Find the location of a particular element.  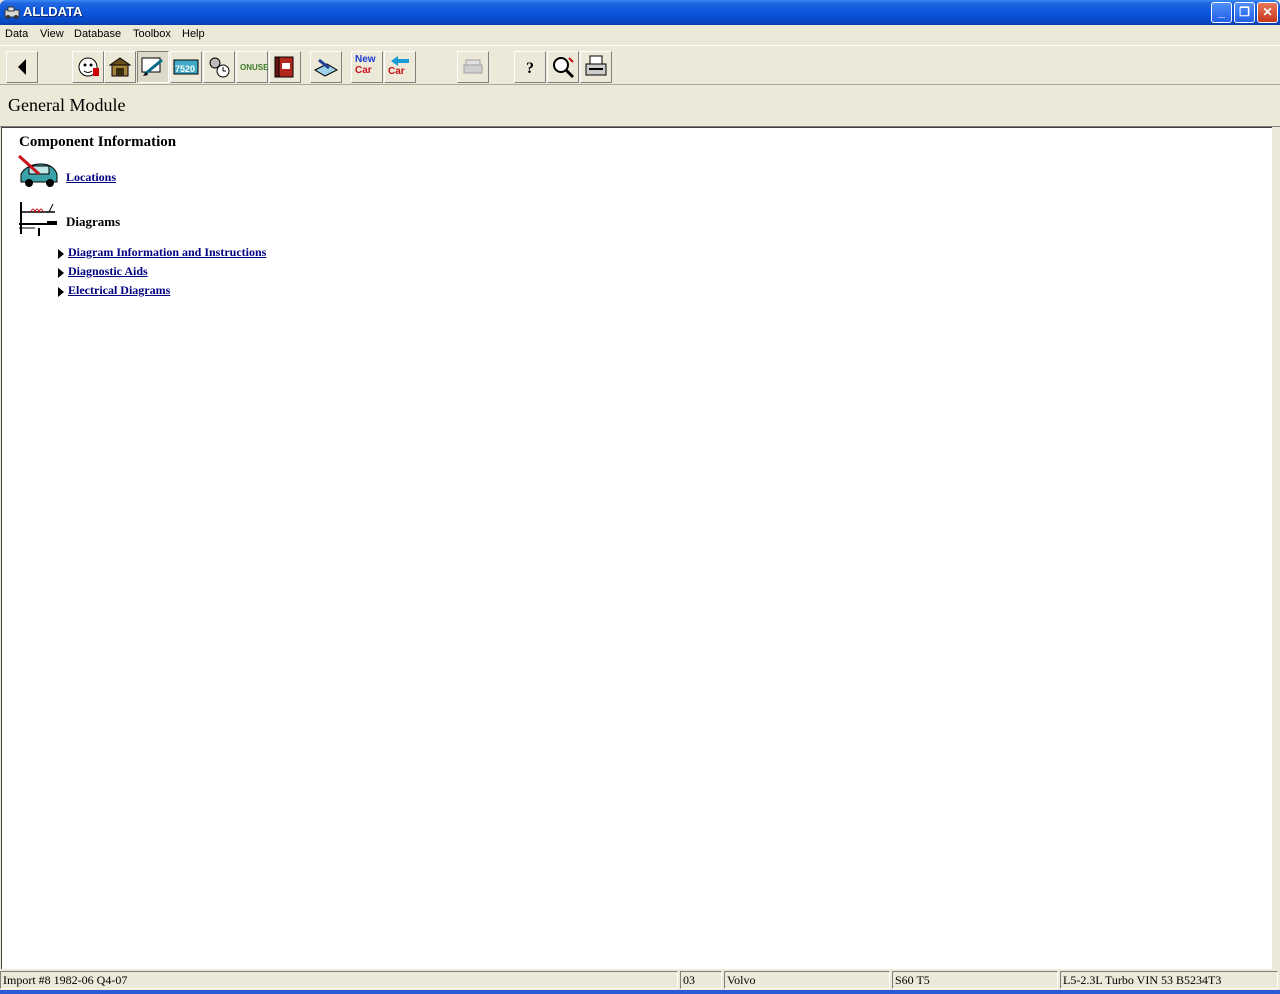

back-arrow-icon is located at coordinates (22, 67).